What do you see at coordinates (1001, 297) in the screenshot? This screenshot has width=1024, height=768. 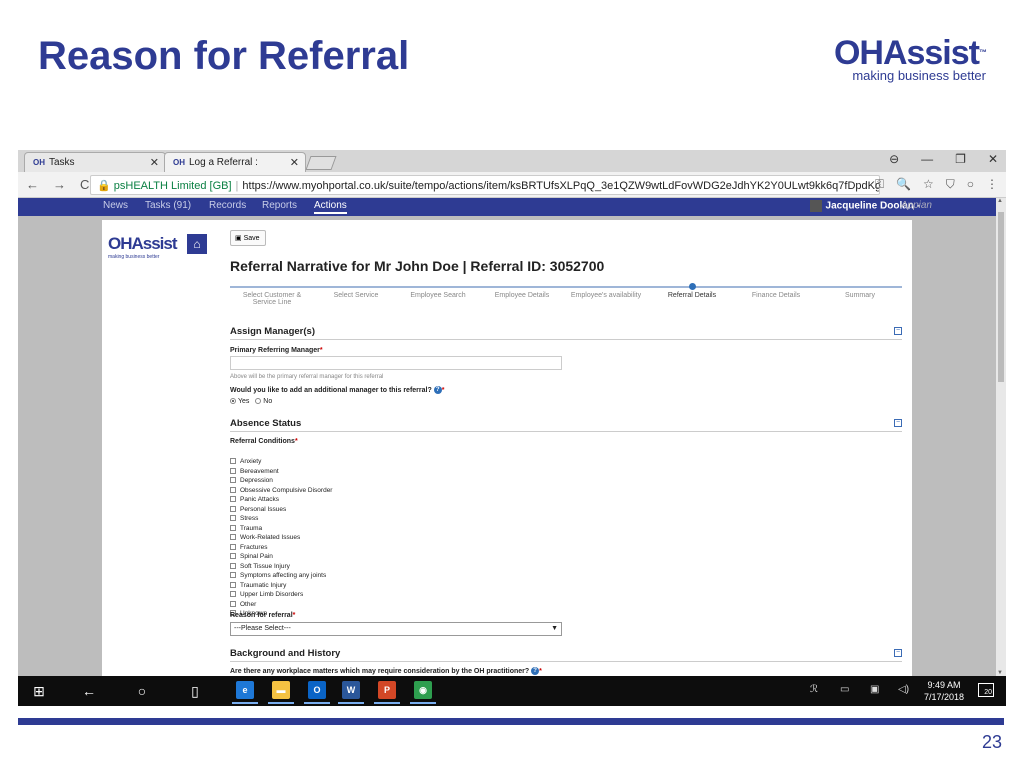 I see `scrollbar-thumb` at bounding box center [1001, 297].